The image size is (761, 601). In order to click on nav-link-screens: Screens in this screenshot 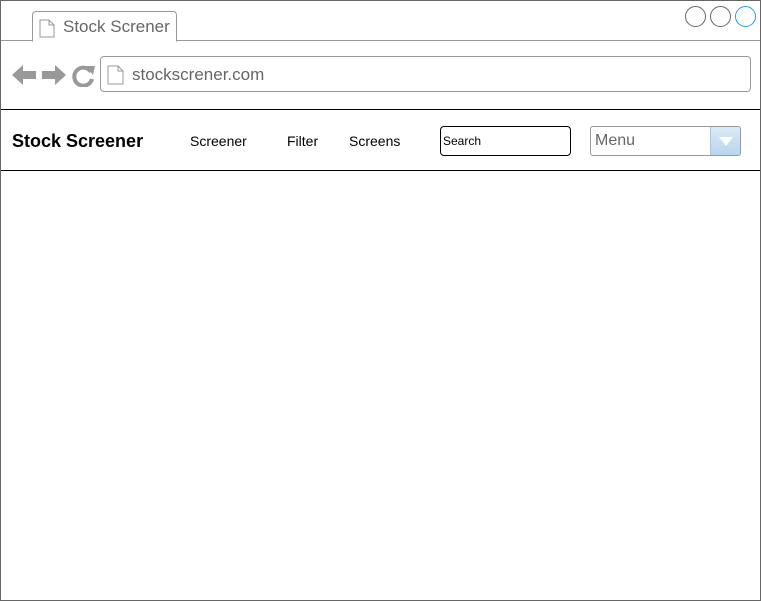, I will do `click(374, 141)`.